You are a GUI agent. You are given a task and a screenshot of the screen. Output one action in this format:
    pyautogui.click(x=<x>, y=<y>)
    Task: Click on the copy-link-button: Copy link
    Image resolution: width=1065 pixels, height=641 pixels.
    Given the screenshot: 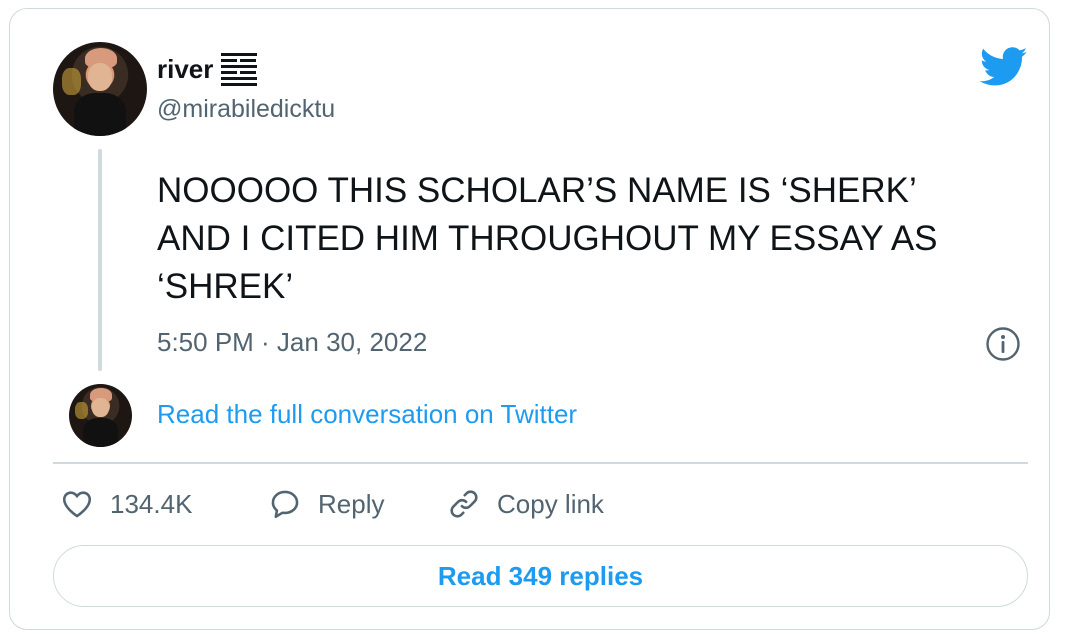 What is the action you would take?
    pyautogui.click(x=525, y=504)
    